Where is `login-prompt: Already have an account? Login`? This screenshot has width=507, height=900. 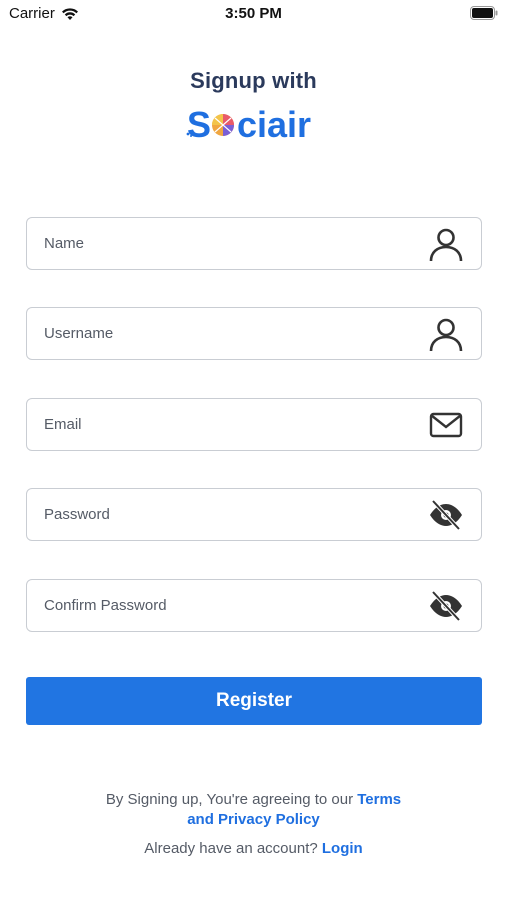 login-prompt: Already have an account? Login is located at coordinates (253, 848).